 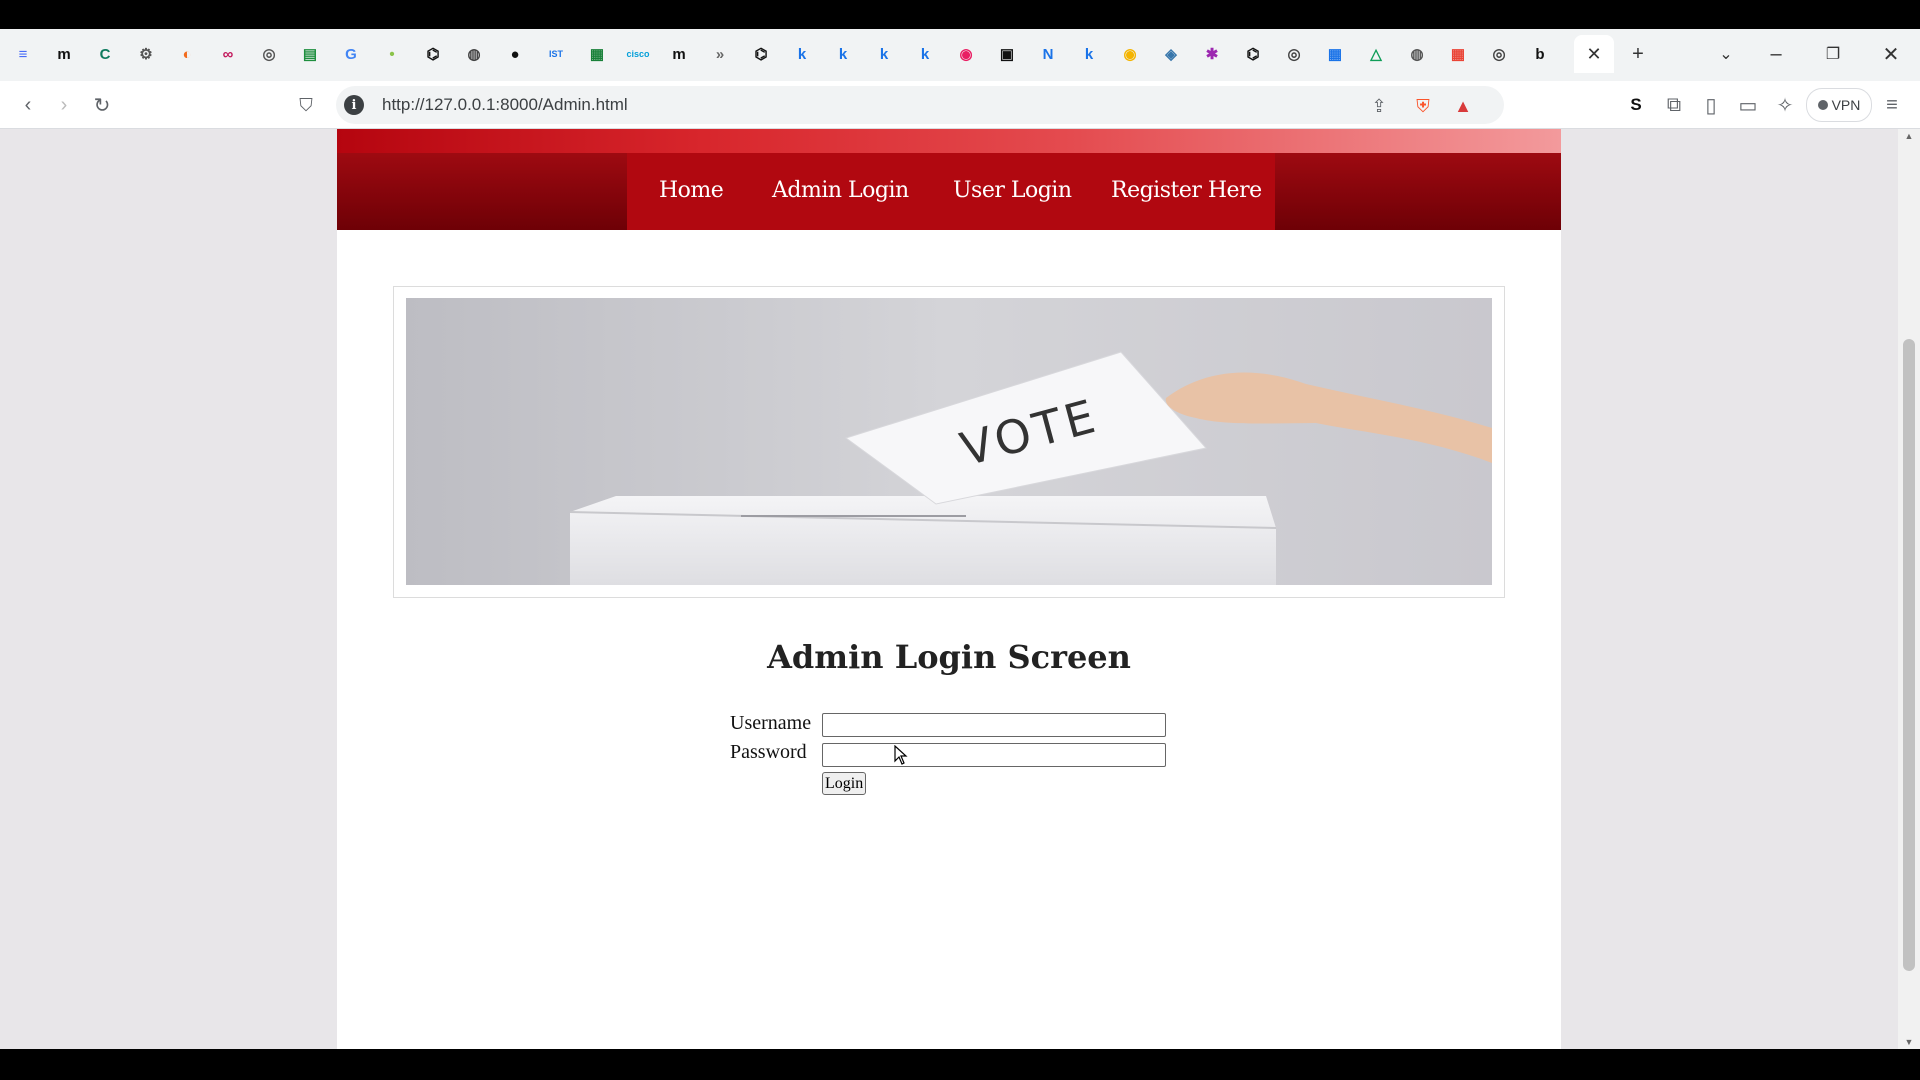 I want to click on tab-favicon-icon: ●, so click(x=515, y=54).